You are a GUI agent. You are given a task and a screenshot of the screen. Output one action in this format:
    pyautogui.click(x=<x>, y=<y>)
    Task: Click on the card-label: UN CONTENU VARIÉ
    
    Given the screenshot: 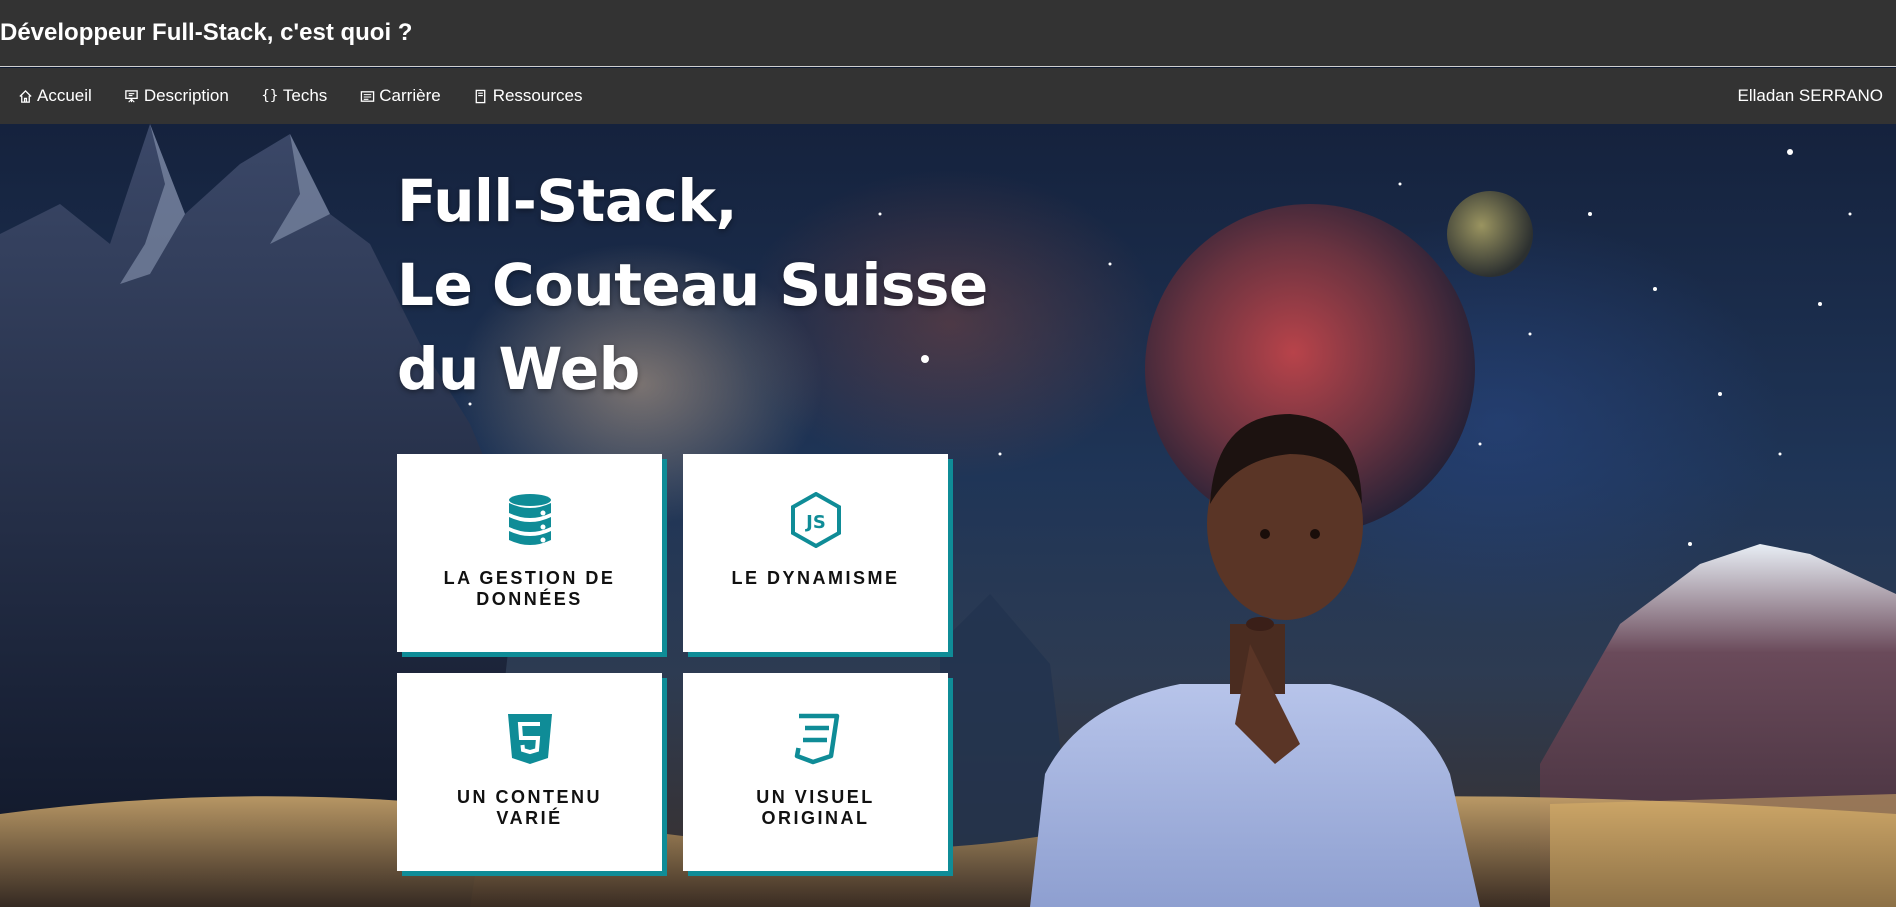 What is the action you would take?
    pyautogui.click(x=529, y=807)
    